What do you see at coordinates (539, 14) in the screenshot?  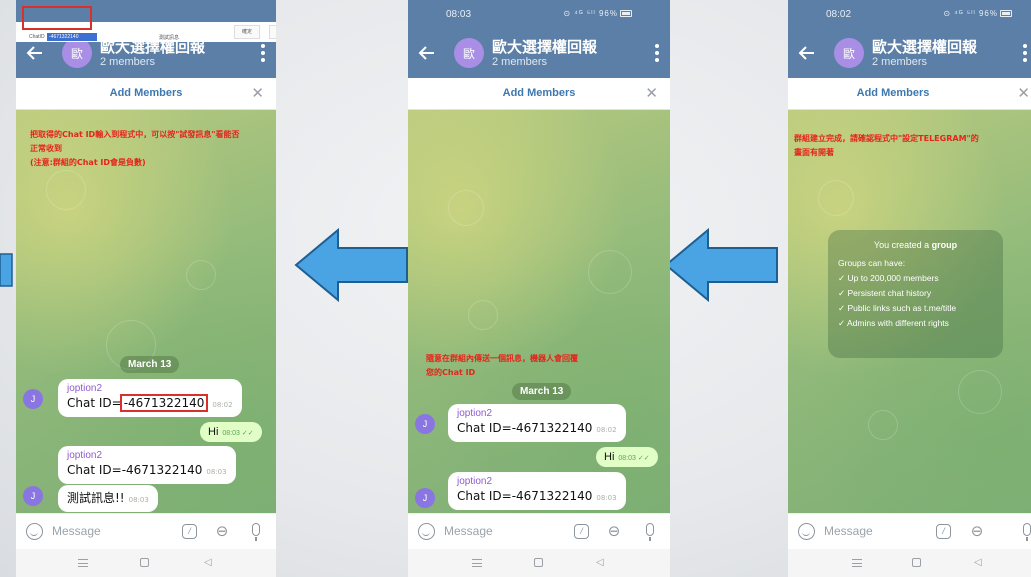 I see `status-bar: 08:03 ⊙ ⁴ᴳ ⁵ˡˡ 96%` at bounding box center [539, 14].